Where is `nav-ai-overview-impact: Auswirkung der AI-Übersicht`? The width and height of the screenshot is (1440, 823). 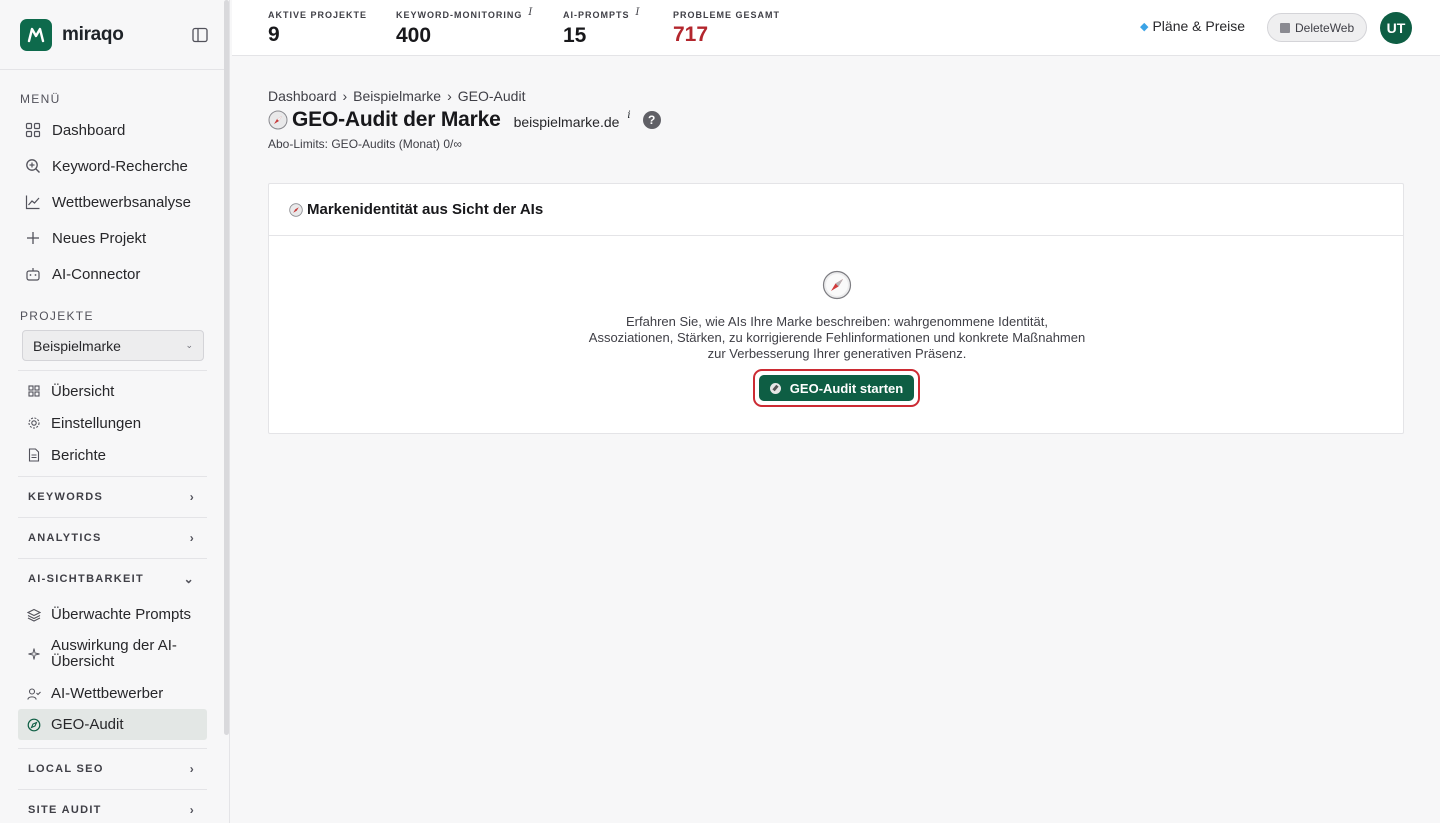
nav-ai-overview-impact: Auswirkung der AI-Übersicht is located at coordinates (114, 654).